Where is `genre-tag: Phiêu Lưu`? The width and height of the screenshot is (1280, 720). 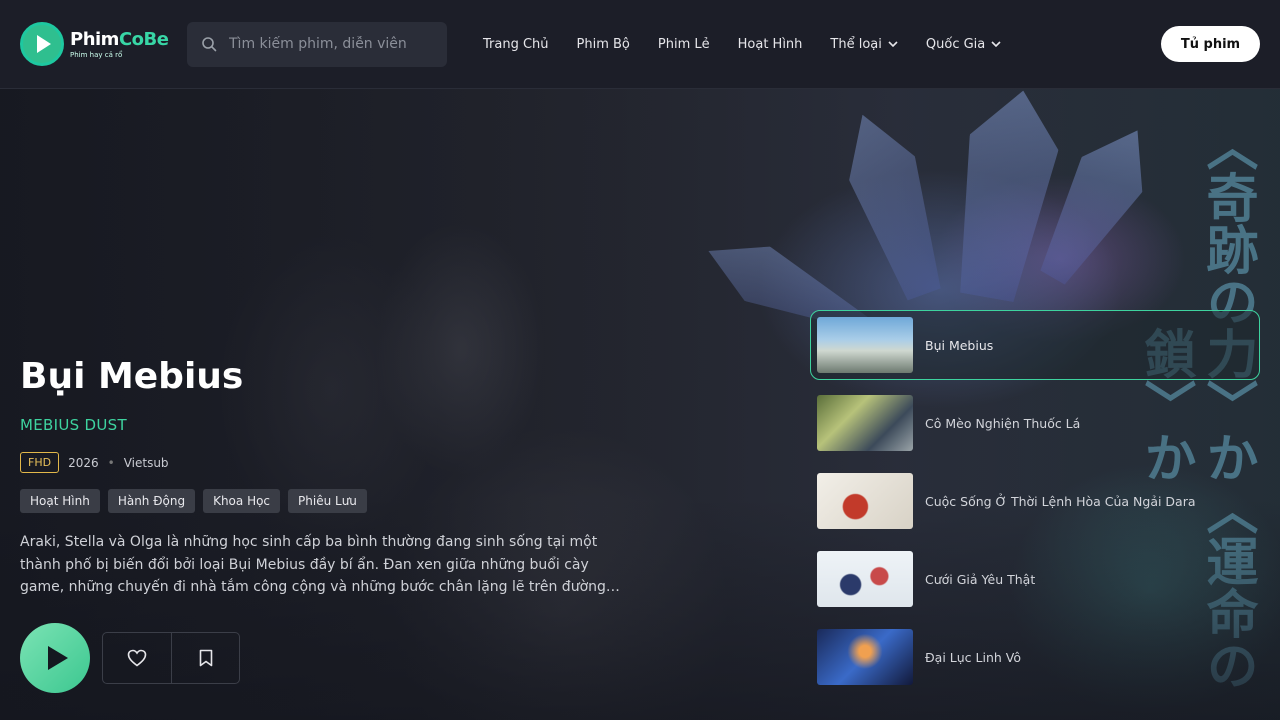
genre-tag: Phiêu Lưu is located at coordinates (327, 501).